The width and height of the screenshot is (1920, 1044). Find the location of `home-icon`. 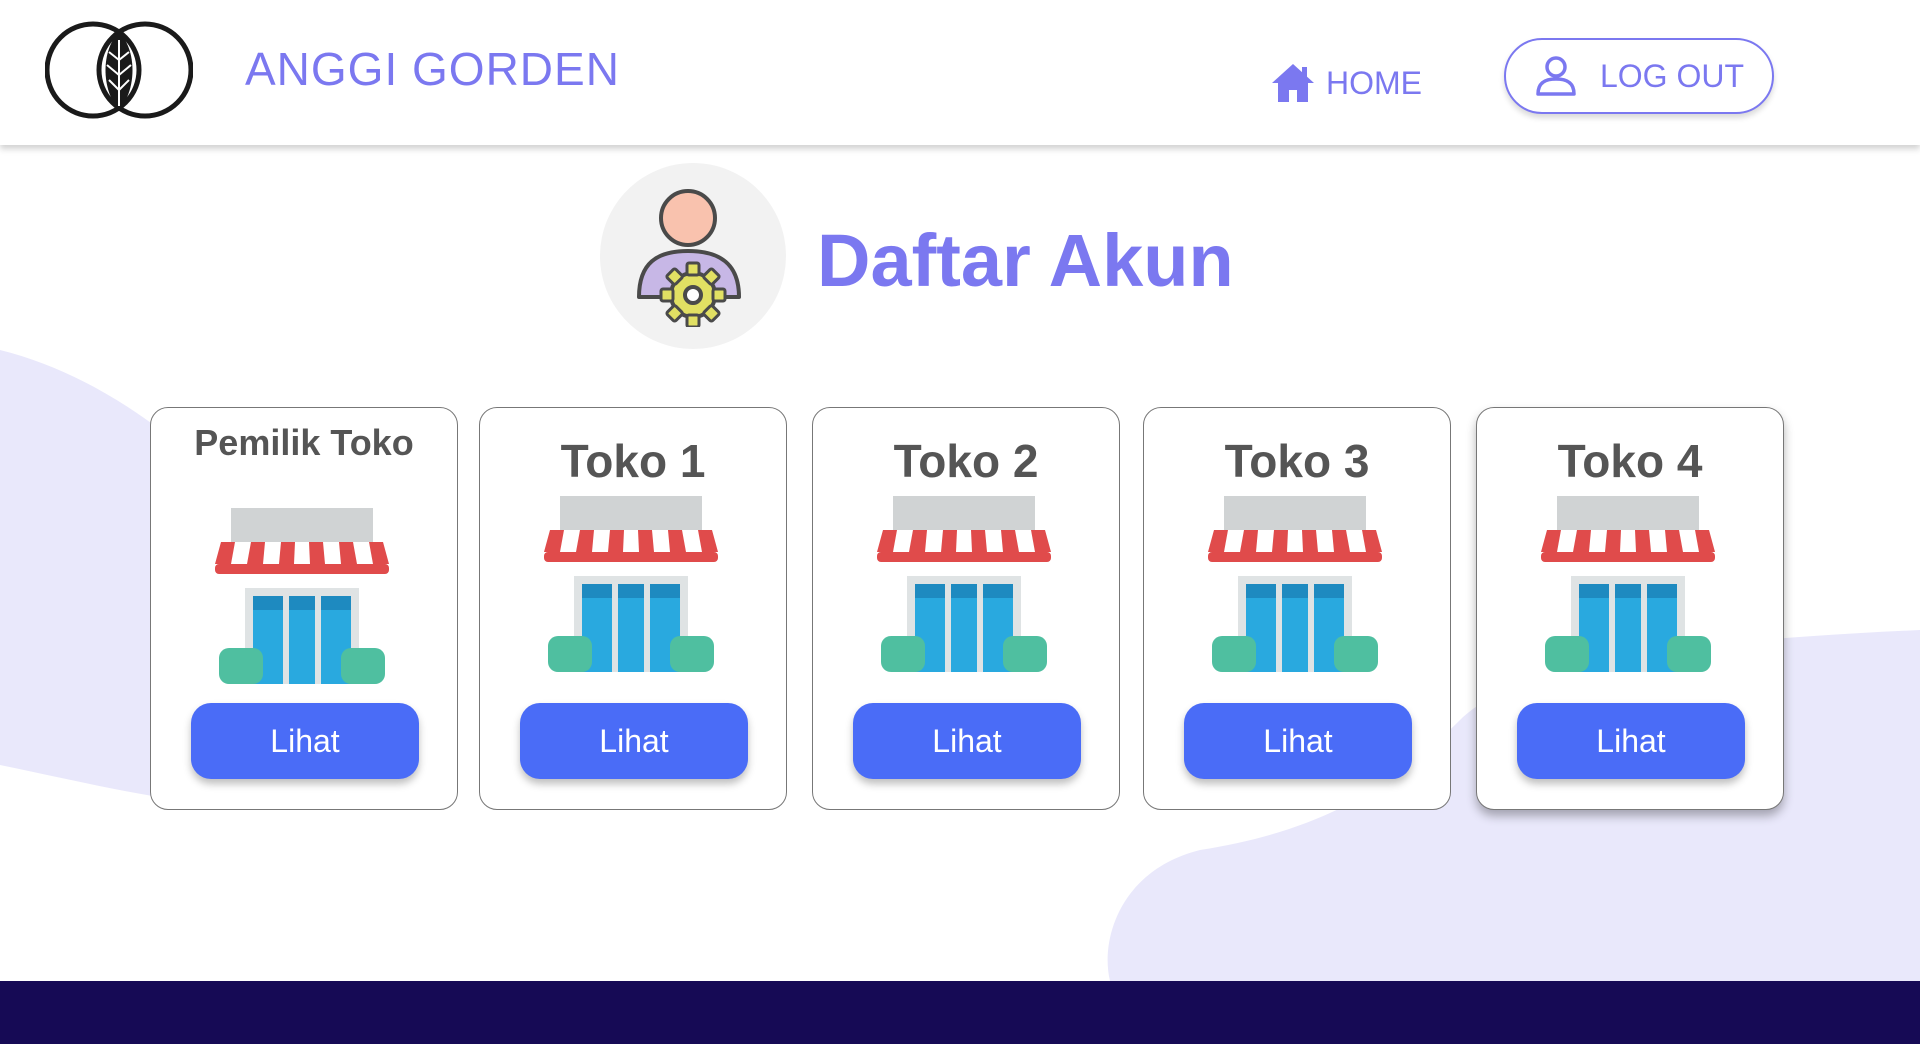

home-icon is located at coordinates (1293, 83).